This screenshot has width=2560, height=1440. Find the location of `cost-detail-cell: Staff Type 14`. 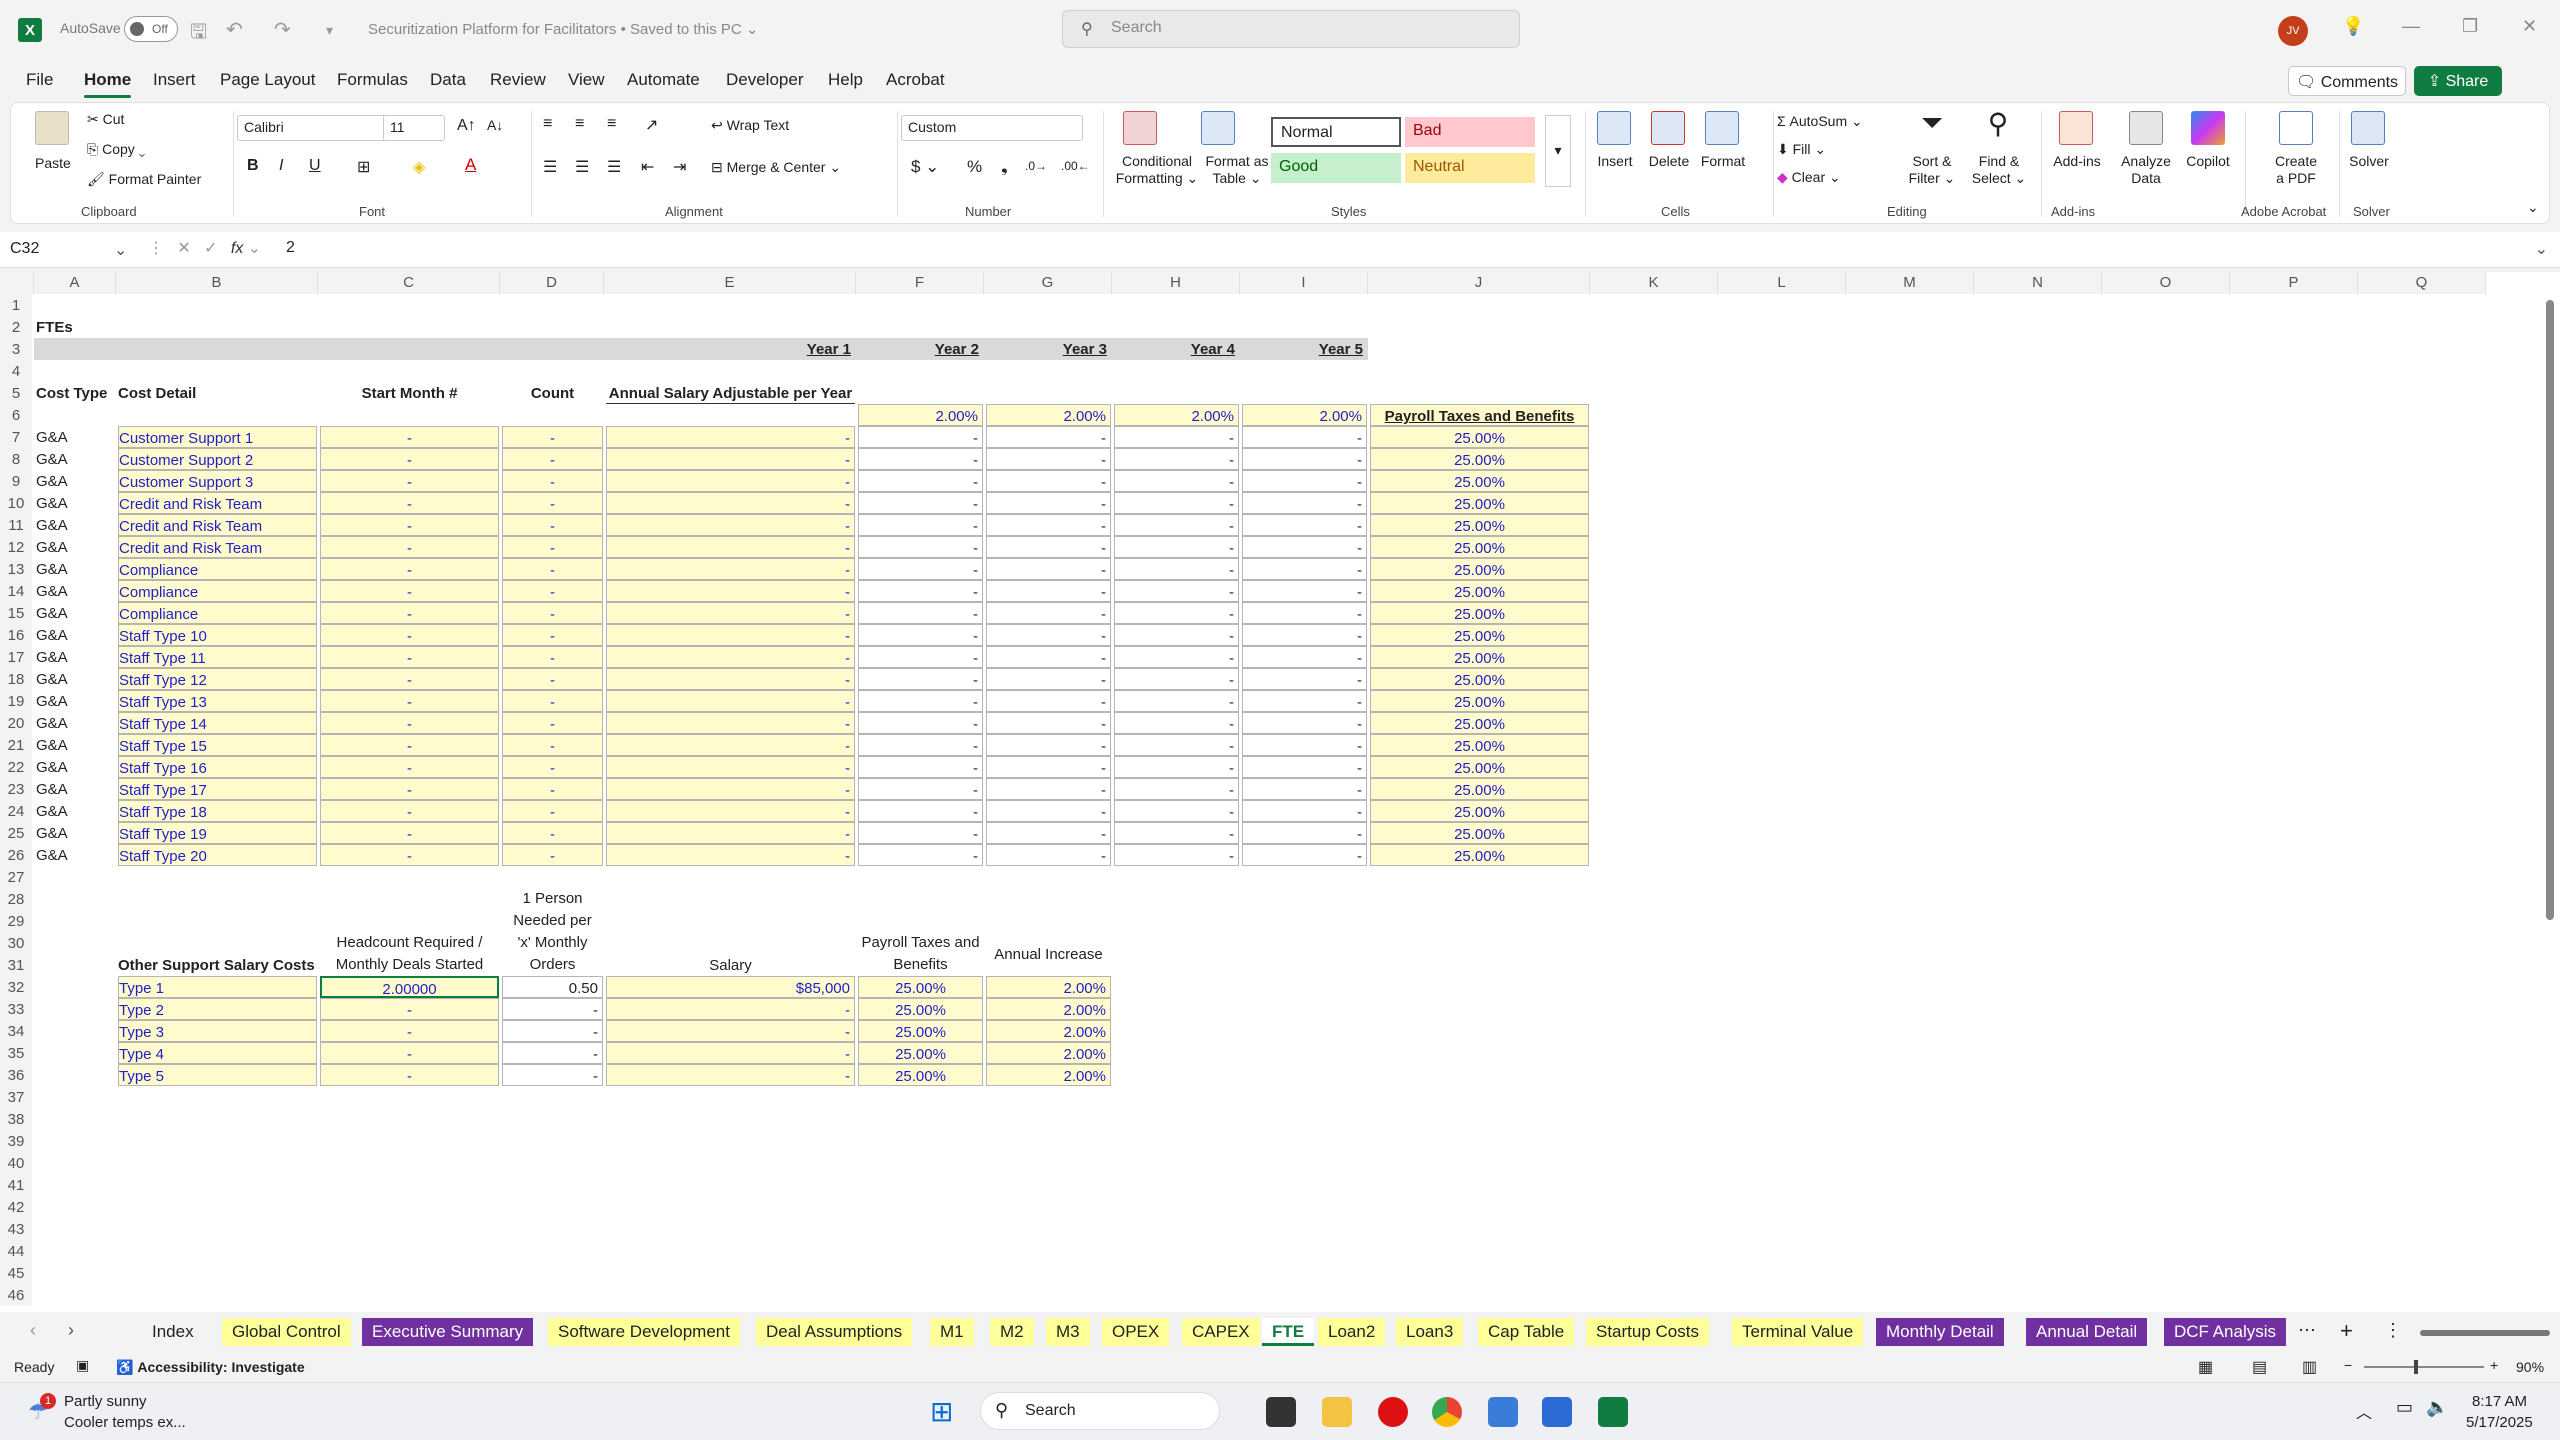

cost-detail-cell: Staff Type 14 is located at coordinates (217, 723).